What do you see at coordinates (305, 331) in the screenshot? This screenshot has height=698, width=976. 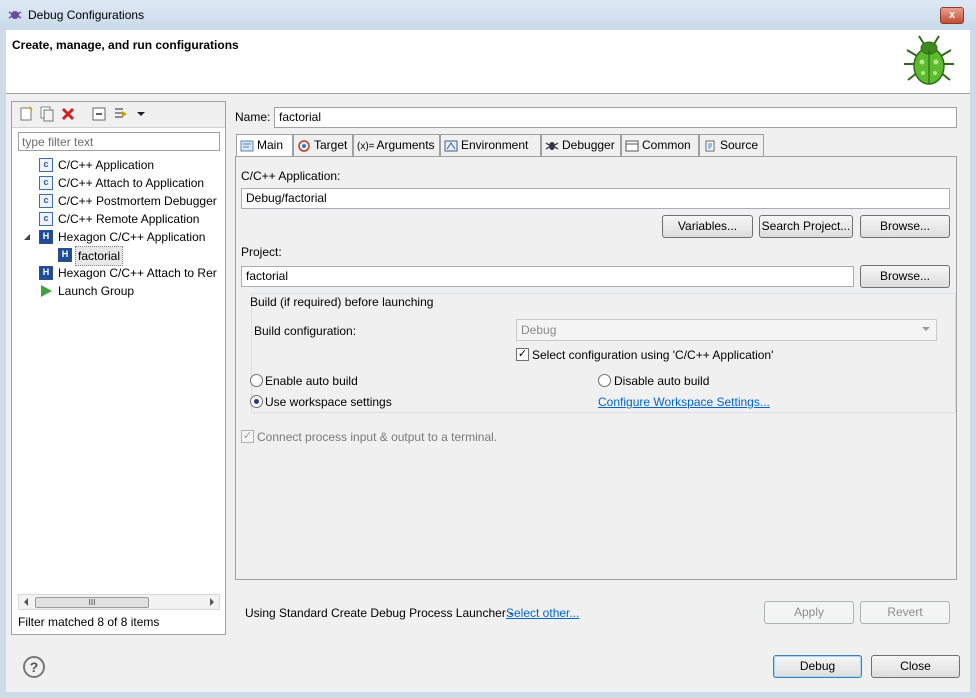 I see `build-config-label: Build configuration:` at bounding box center [305, 331].